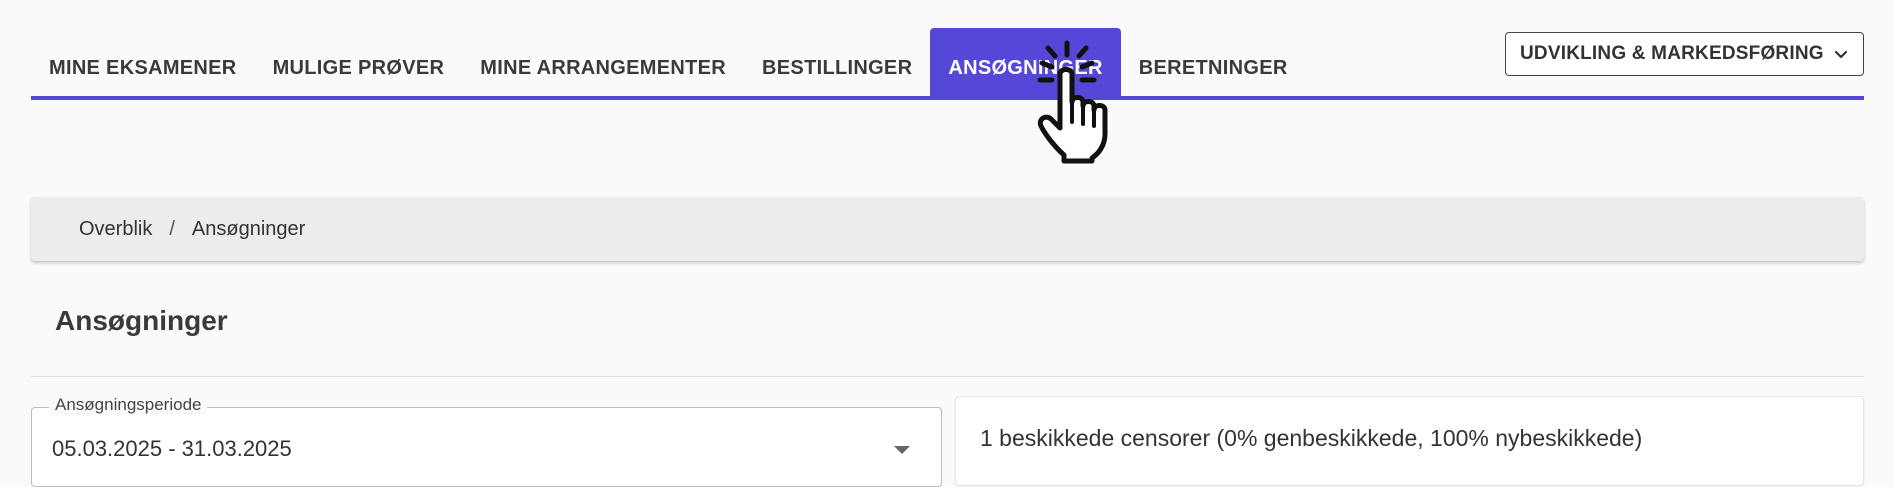 The width and height of the screenshot is (1894, 487). I want to click on application-period-value: 05.03.2025 - 31.03.2025, so click(172, 448).